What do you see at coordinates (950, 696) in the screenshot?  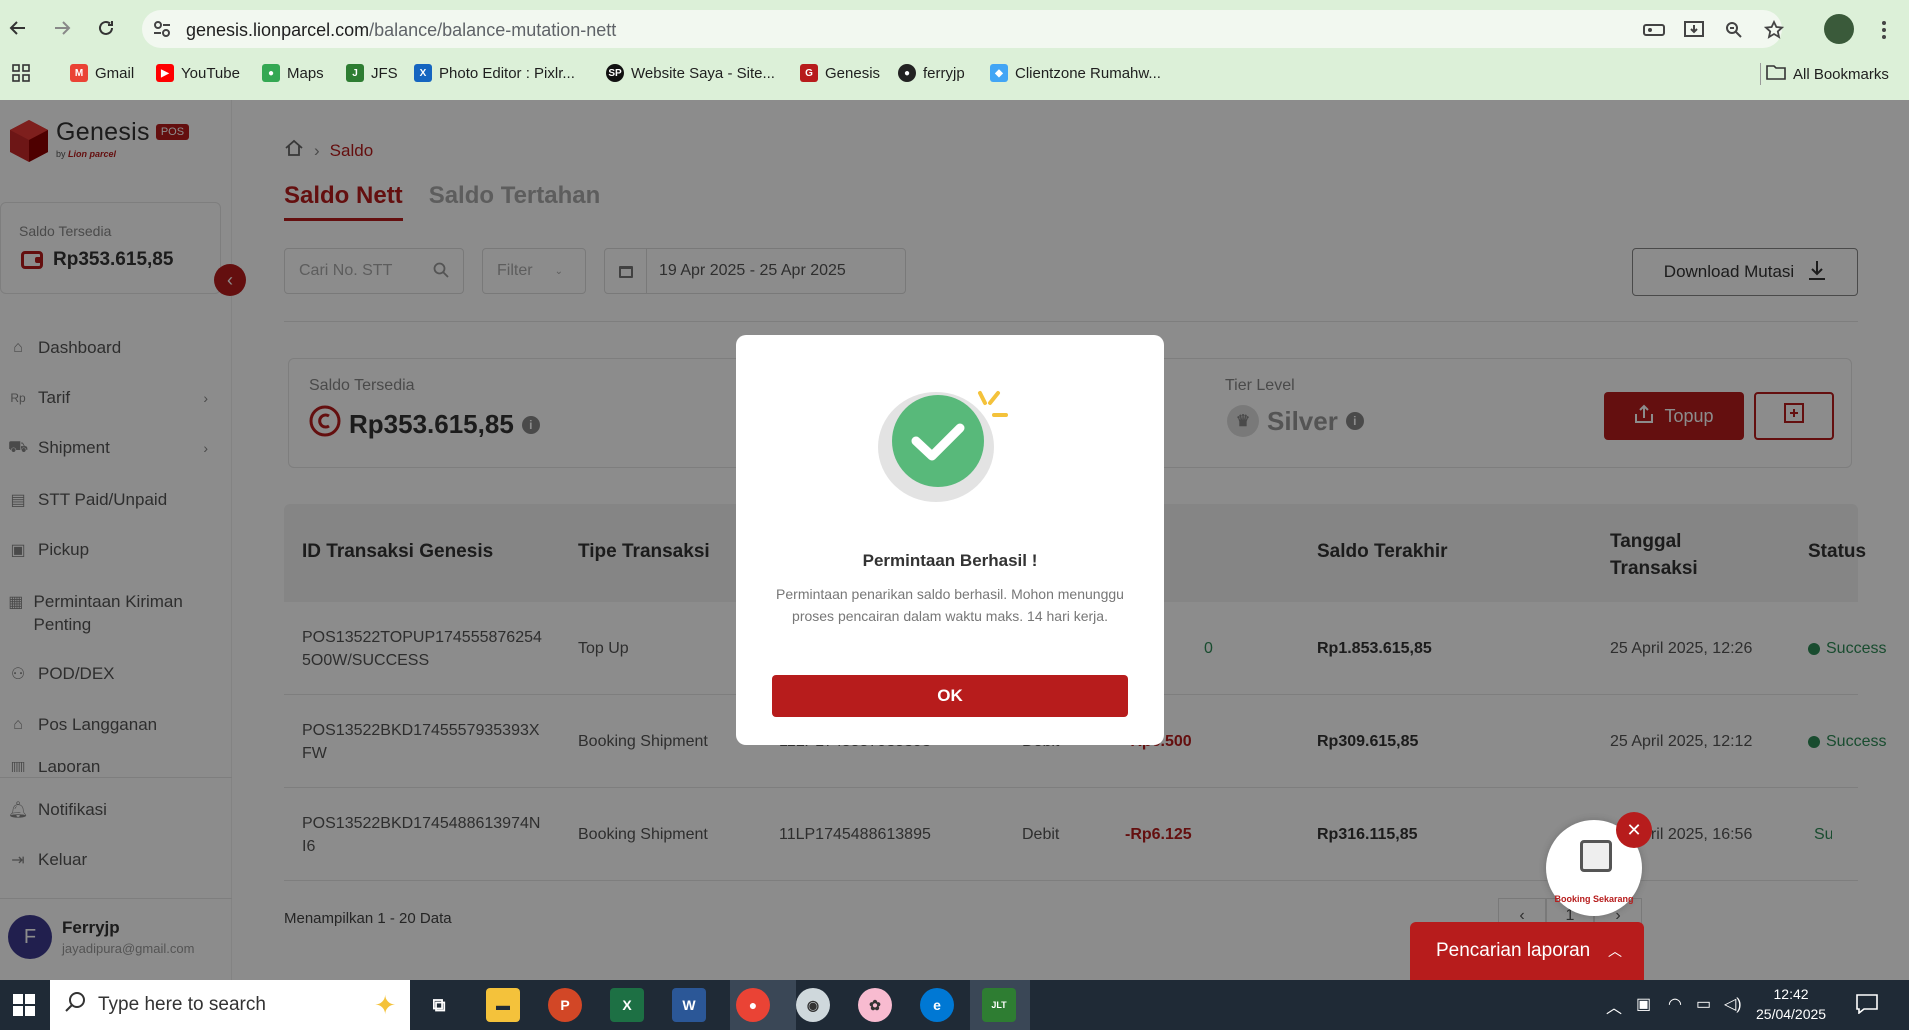 I see `ok-button: OK` at bounding box center [950, 696].